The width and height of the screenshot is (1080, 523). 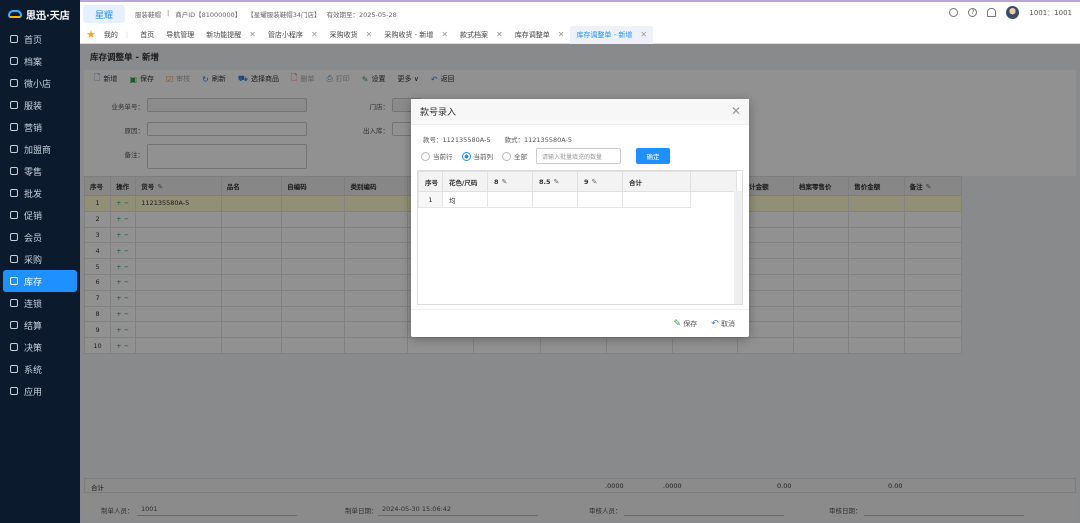 What do you see at coordinates (715, 323) in the screenshot?
I see `back-icon: ↶` at bounding box center [715, 323].